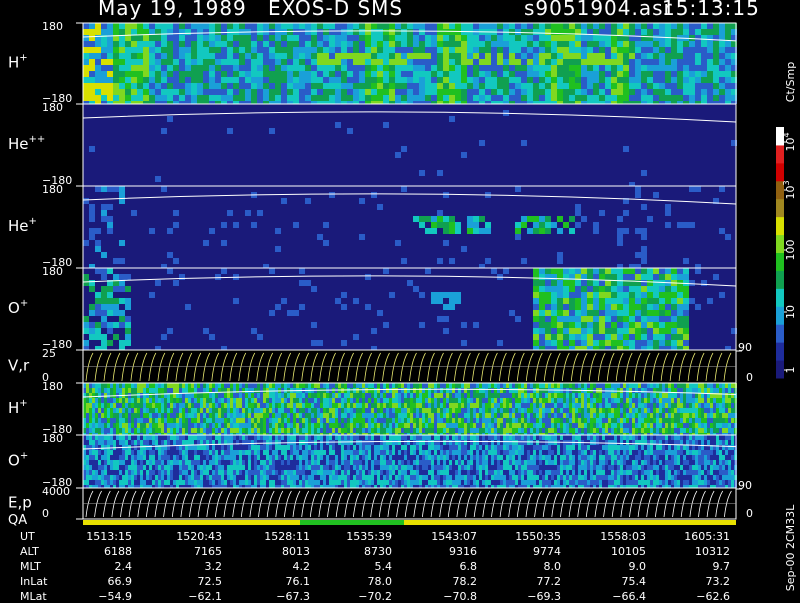 The height and width of the screenshot is (603, 800). What do you see at coordinates (749, 377) in the screenshot?
I see `panel-5-right-min: 0` at bounding box center [749, 377].